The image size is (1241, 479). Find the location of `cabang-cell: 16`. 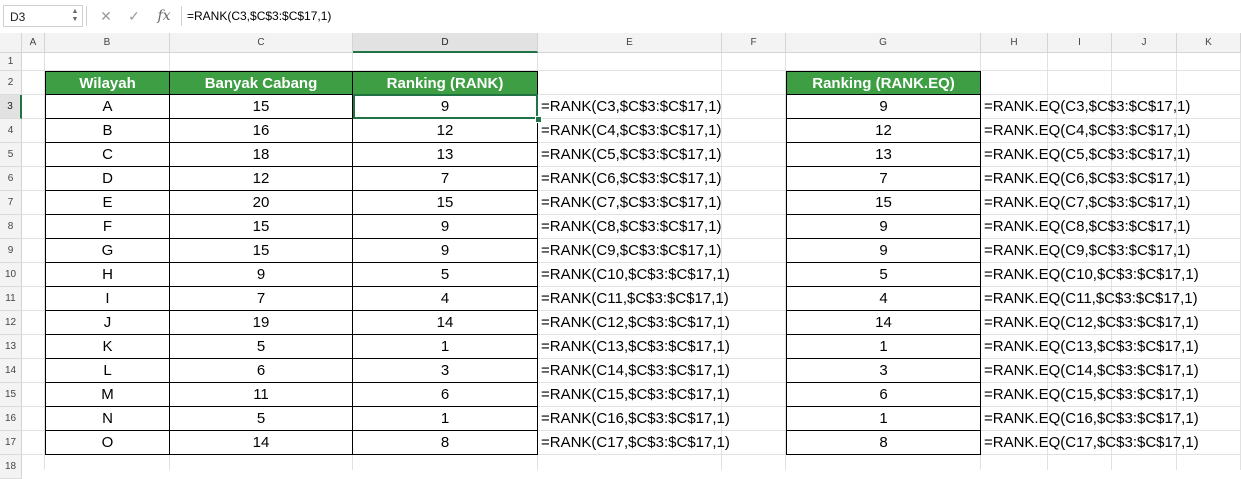

cabang-cell: 16 is located at coordinates (261, 131).